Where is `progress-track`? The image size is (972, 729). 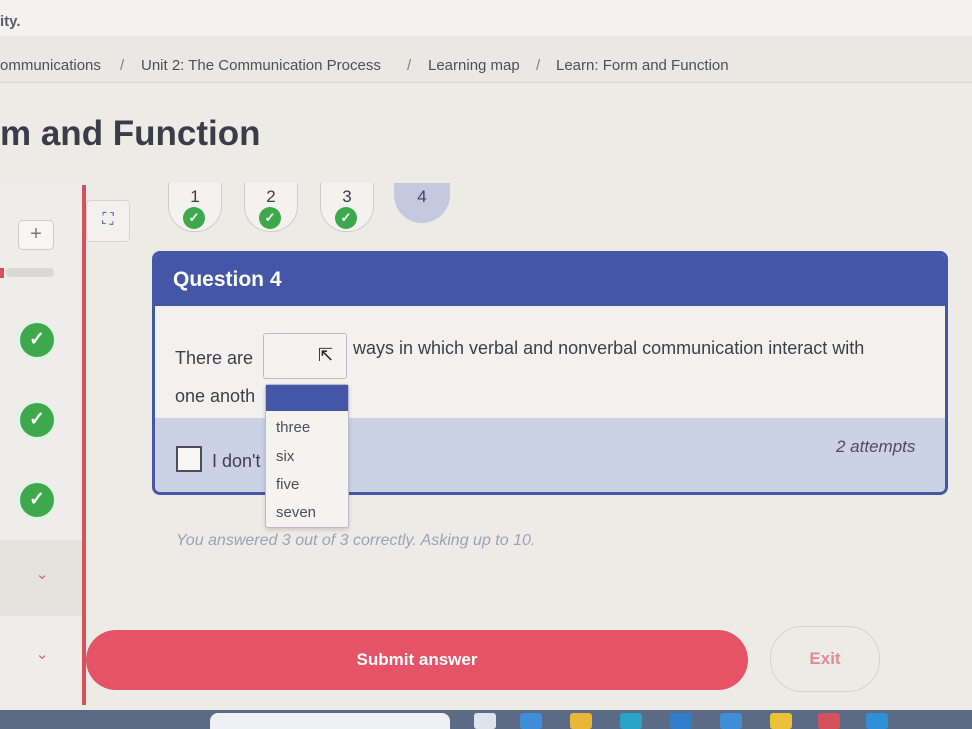 progress-track is located at coordinates (30, 272).